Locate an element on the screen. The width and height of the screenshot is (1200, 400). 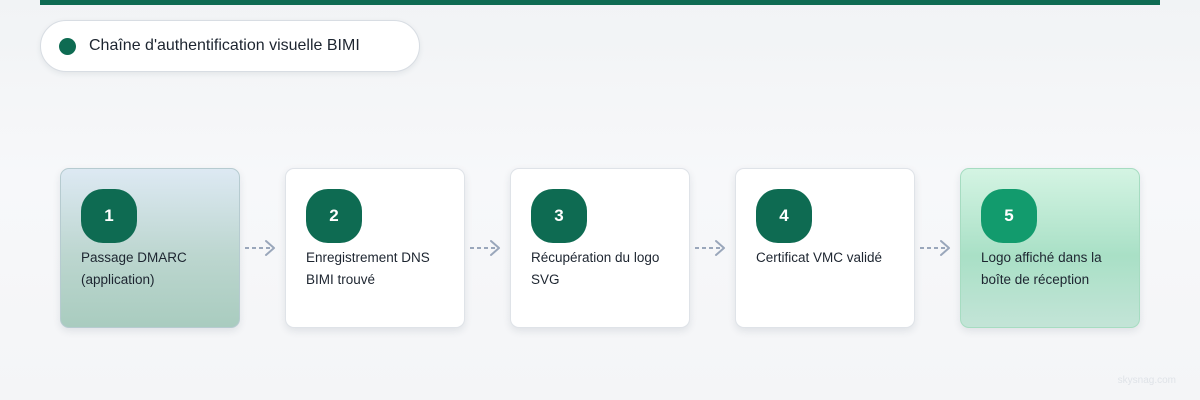
step-card-4: 4 Certificat VMC validé is located at coordinates (825, 248).